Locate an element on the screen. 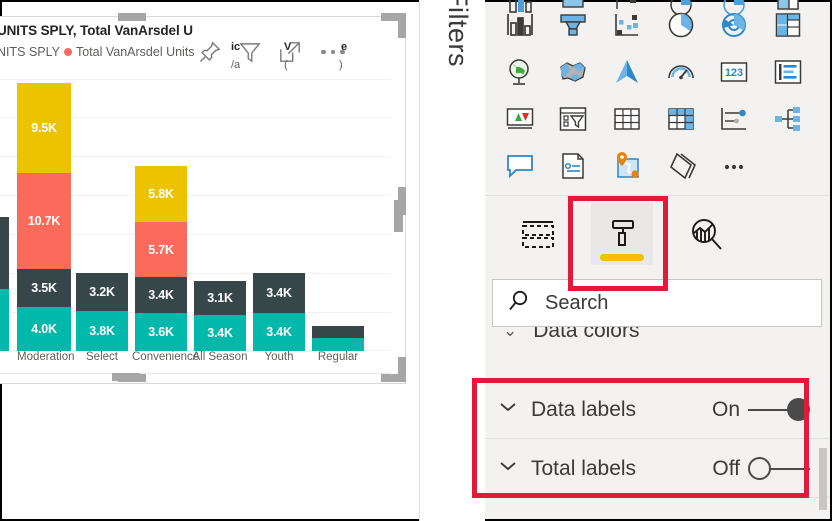 Image resolution: width=832 pixels, height=521 pixels. slicer-icon is located at coordinates (573, 119).